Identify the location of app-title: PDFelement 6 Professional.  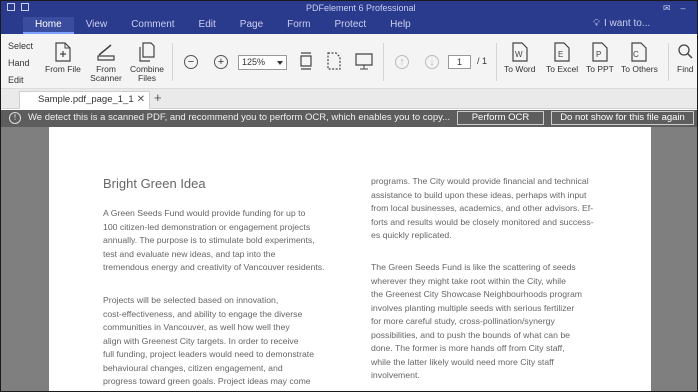
(361, 8).